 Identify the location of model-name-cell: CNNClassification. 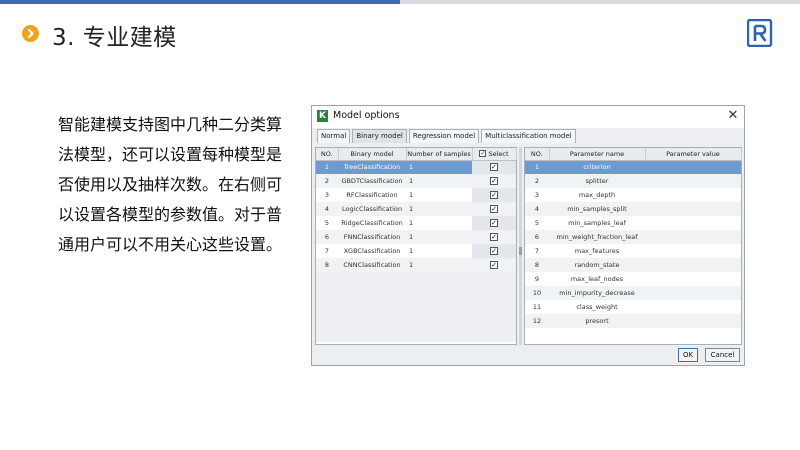
(372, 265).